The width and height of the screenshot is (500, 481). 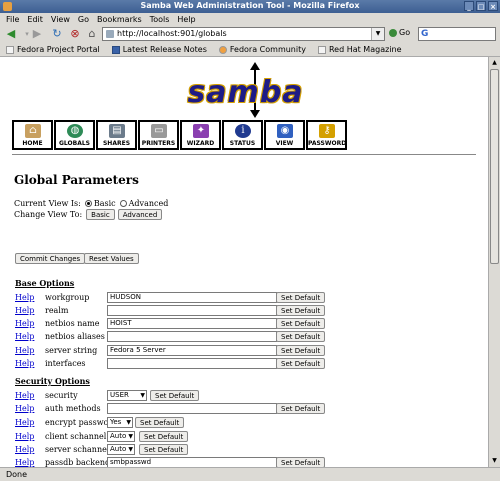 I want to click on password-button: ⚷ PASSWORD, so click(x=326, y=135).